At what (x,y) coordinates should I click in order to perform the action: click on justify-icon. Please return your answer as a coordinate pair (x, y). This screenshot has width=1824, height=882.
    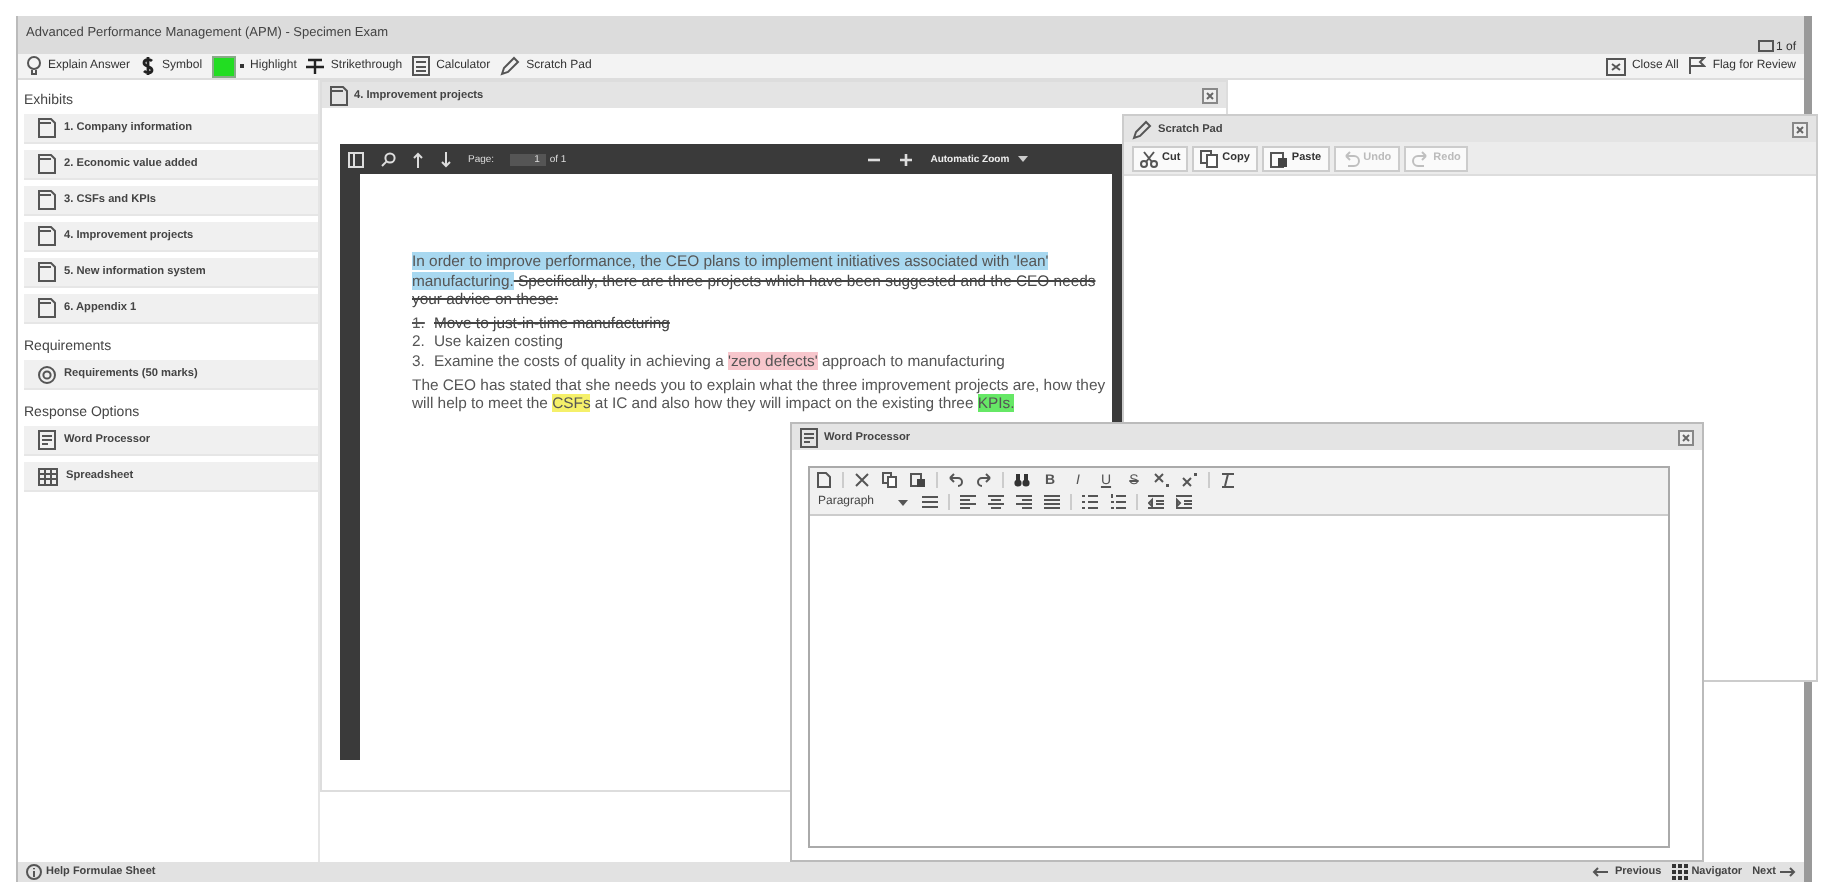
    Looking at the image, I should click on (1052, 502).